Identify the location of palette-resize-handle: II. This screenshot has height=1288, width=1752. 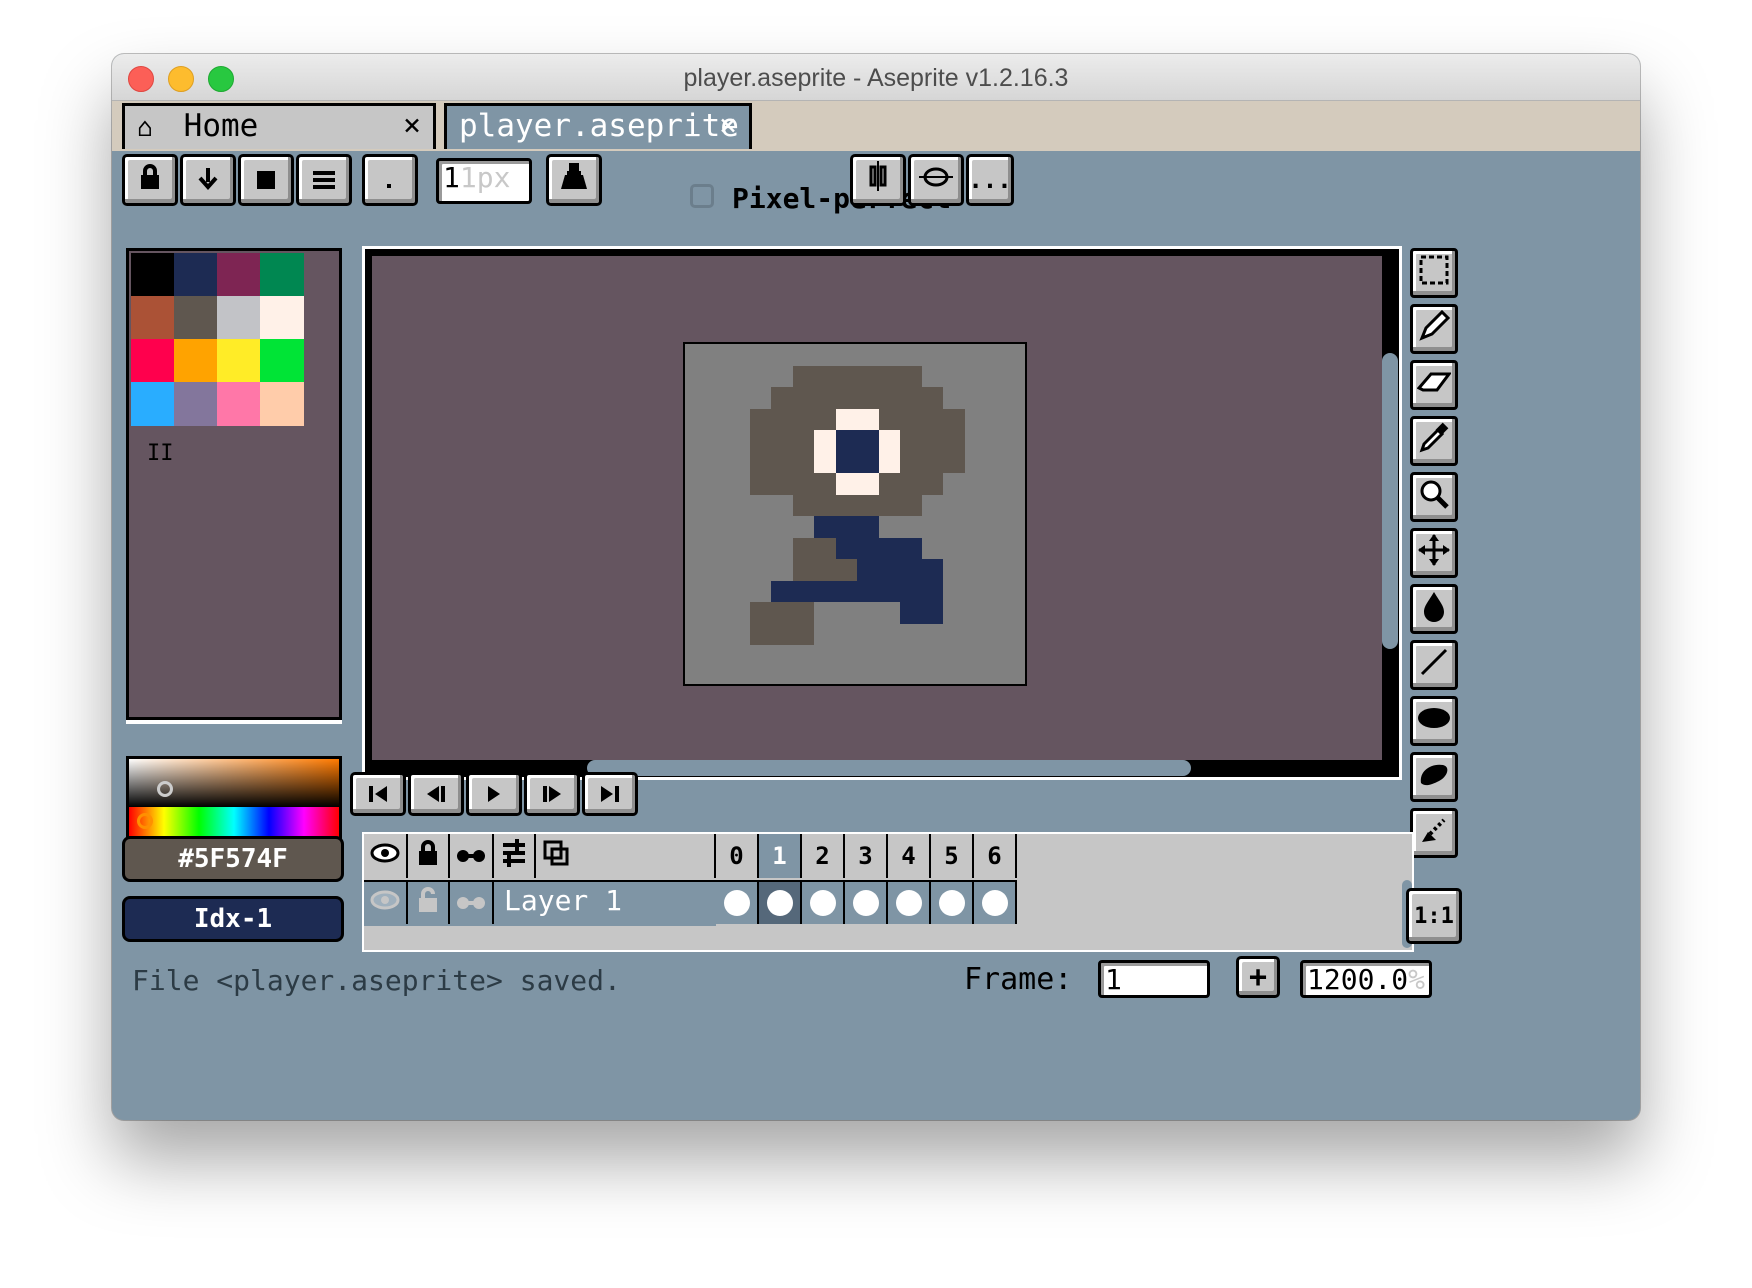
(160, 453).